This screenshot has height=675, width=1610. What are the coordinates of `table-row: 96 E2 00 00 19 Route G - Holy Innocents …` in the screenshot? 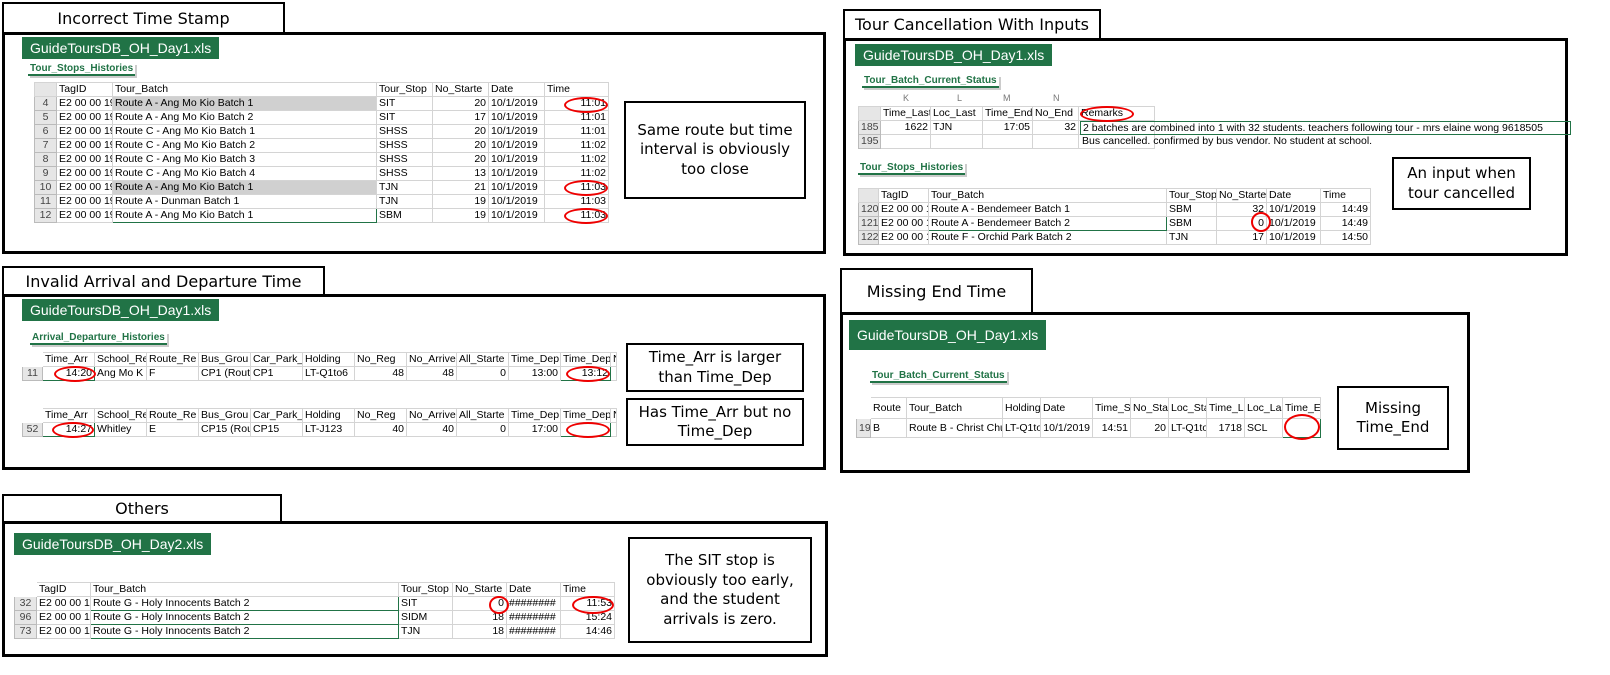 It's located at (314, 617).